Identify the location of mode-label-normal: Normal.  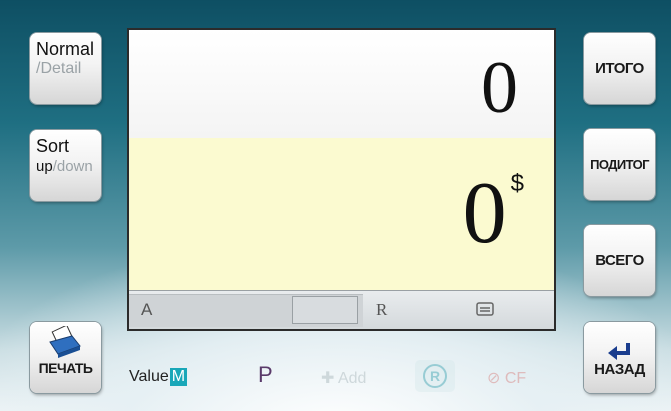
(65, 49).